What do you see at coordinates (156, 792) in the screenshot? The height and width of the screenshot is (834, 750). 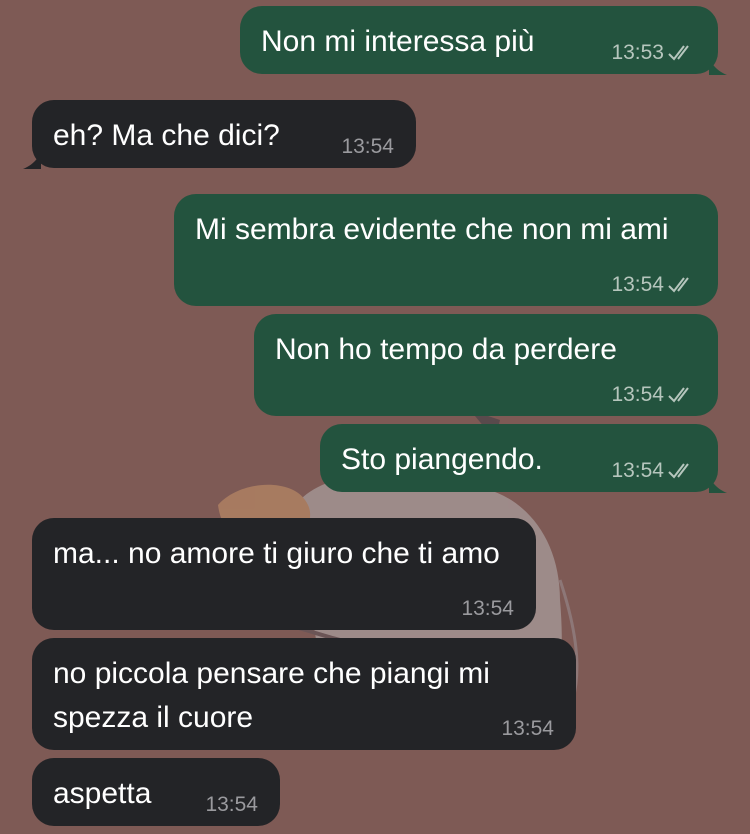 I see `message-bubble-incoming: aspetta 13:54` at bounding box center [156, 792].